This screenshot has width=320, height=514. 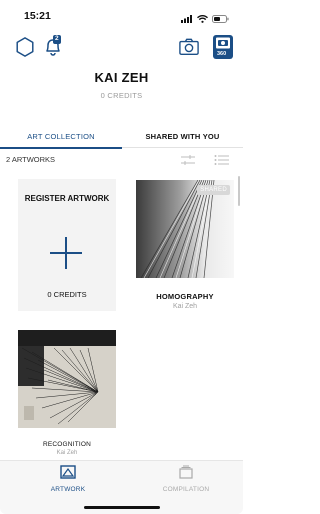 I want to click on status-time: 15:21, so click(x=37, y=16).